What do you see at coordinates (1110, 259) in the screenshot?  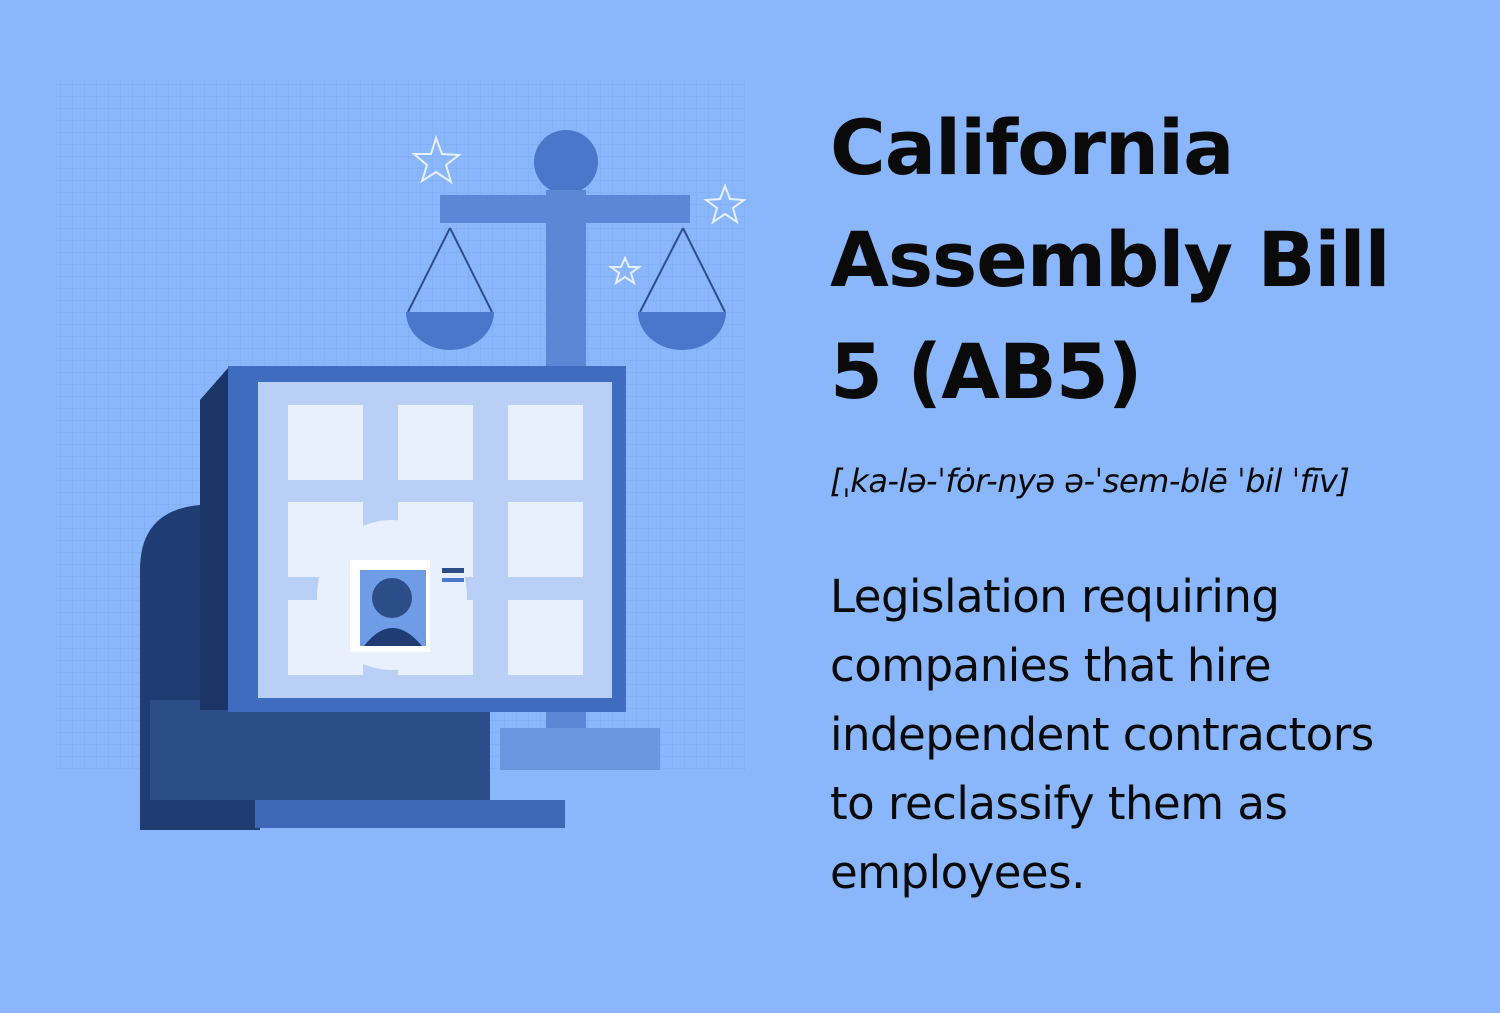 I see `title-line: Assembly Bill` at bounding box center [1110, 259].